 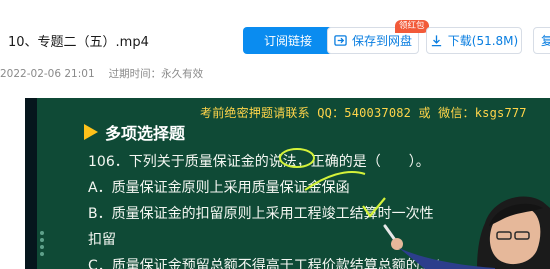 I want to click on red-packet-badge: 领红包, so click(x=412, y=26).